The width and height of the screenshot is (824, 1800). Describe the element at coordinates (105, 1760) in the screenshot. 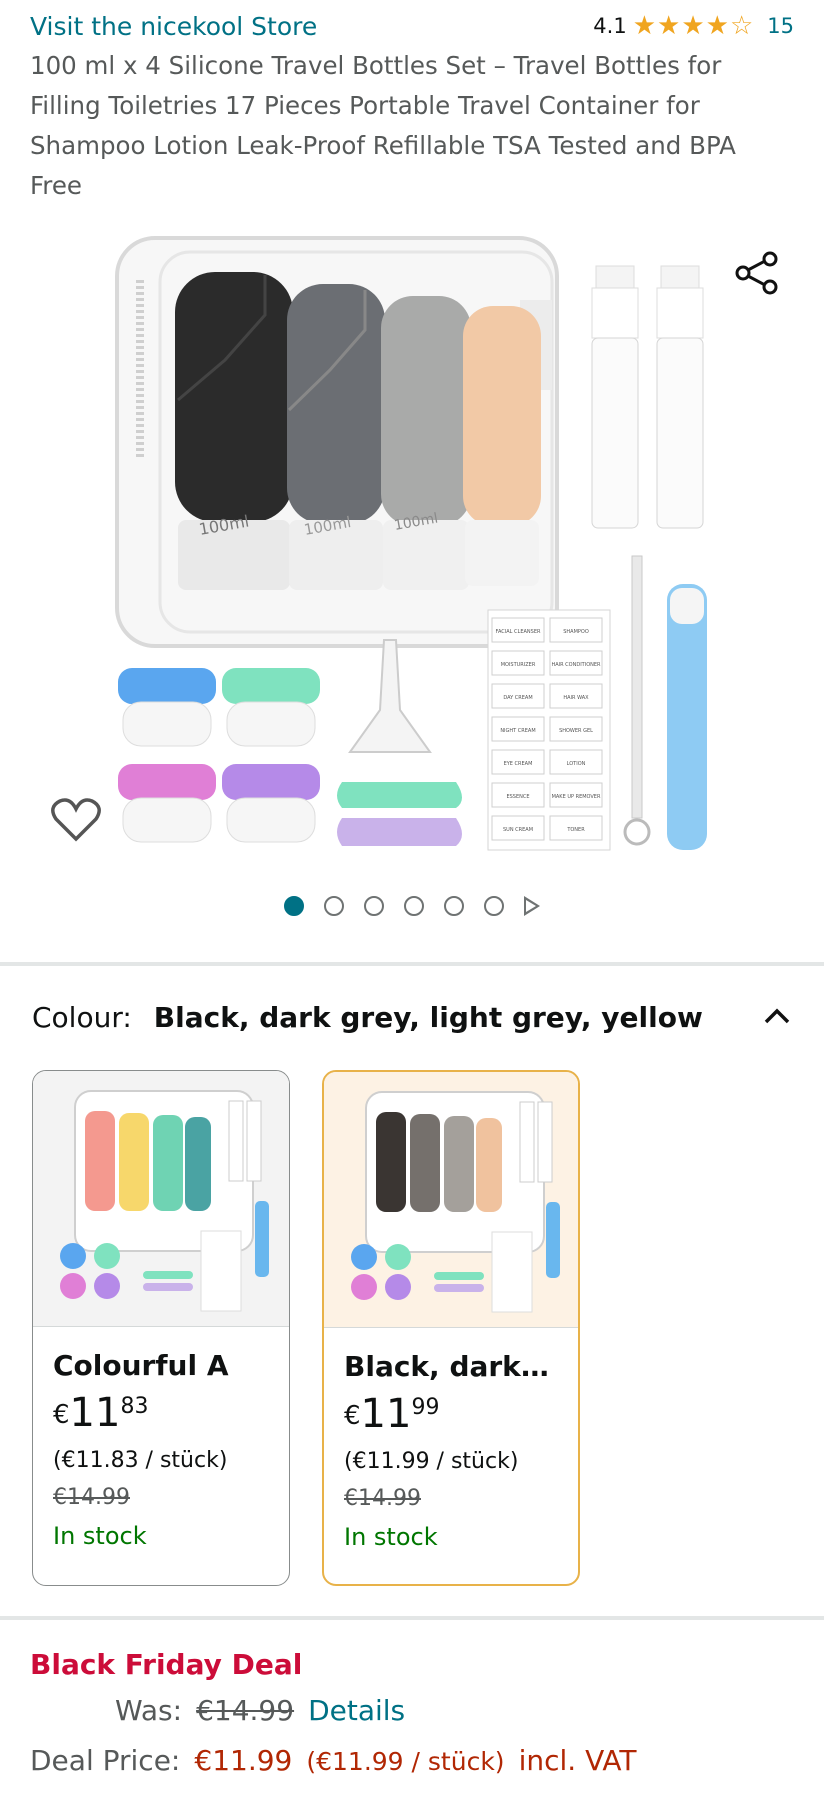

I see `deal-price-label: Deal Price:` at that location.